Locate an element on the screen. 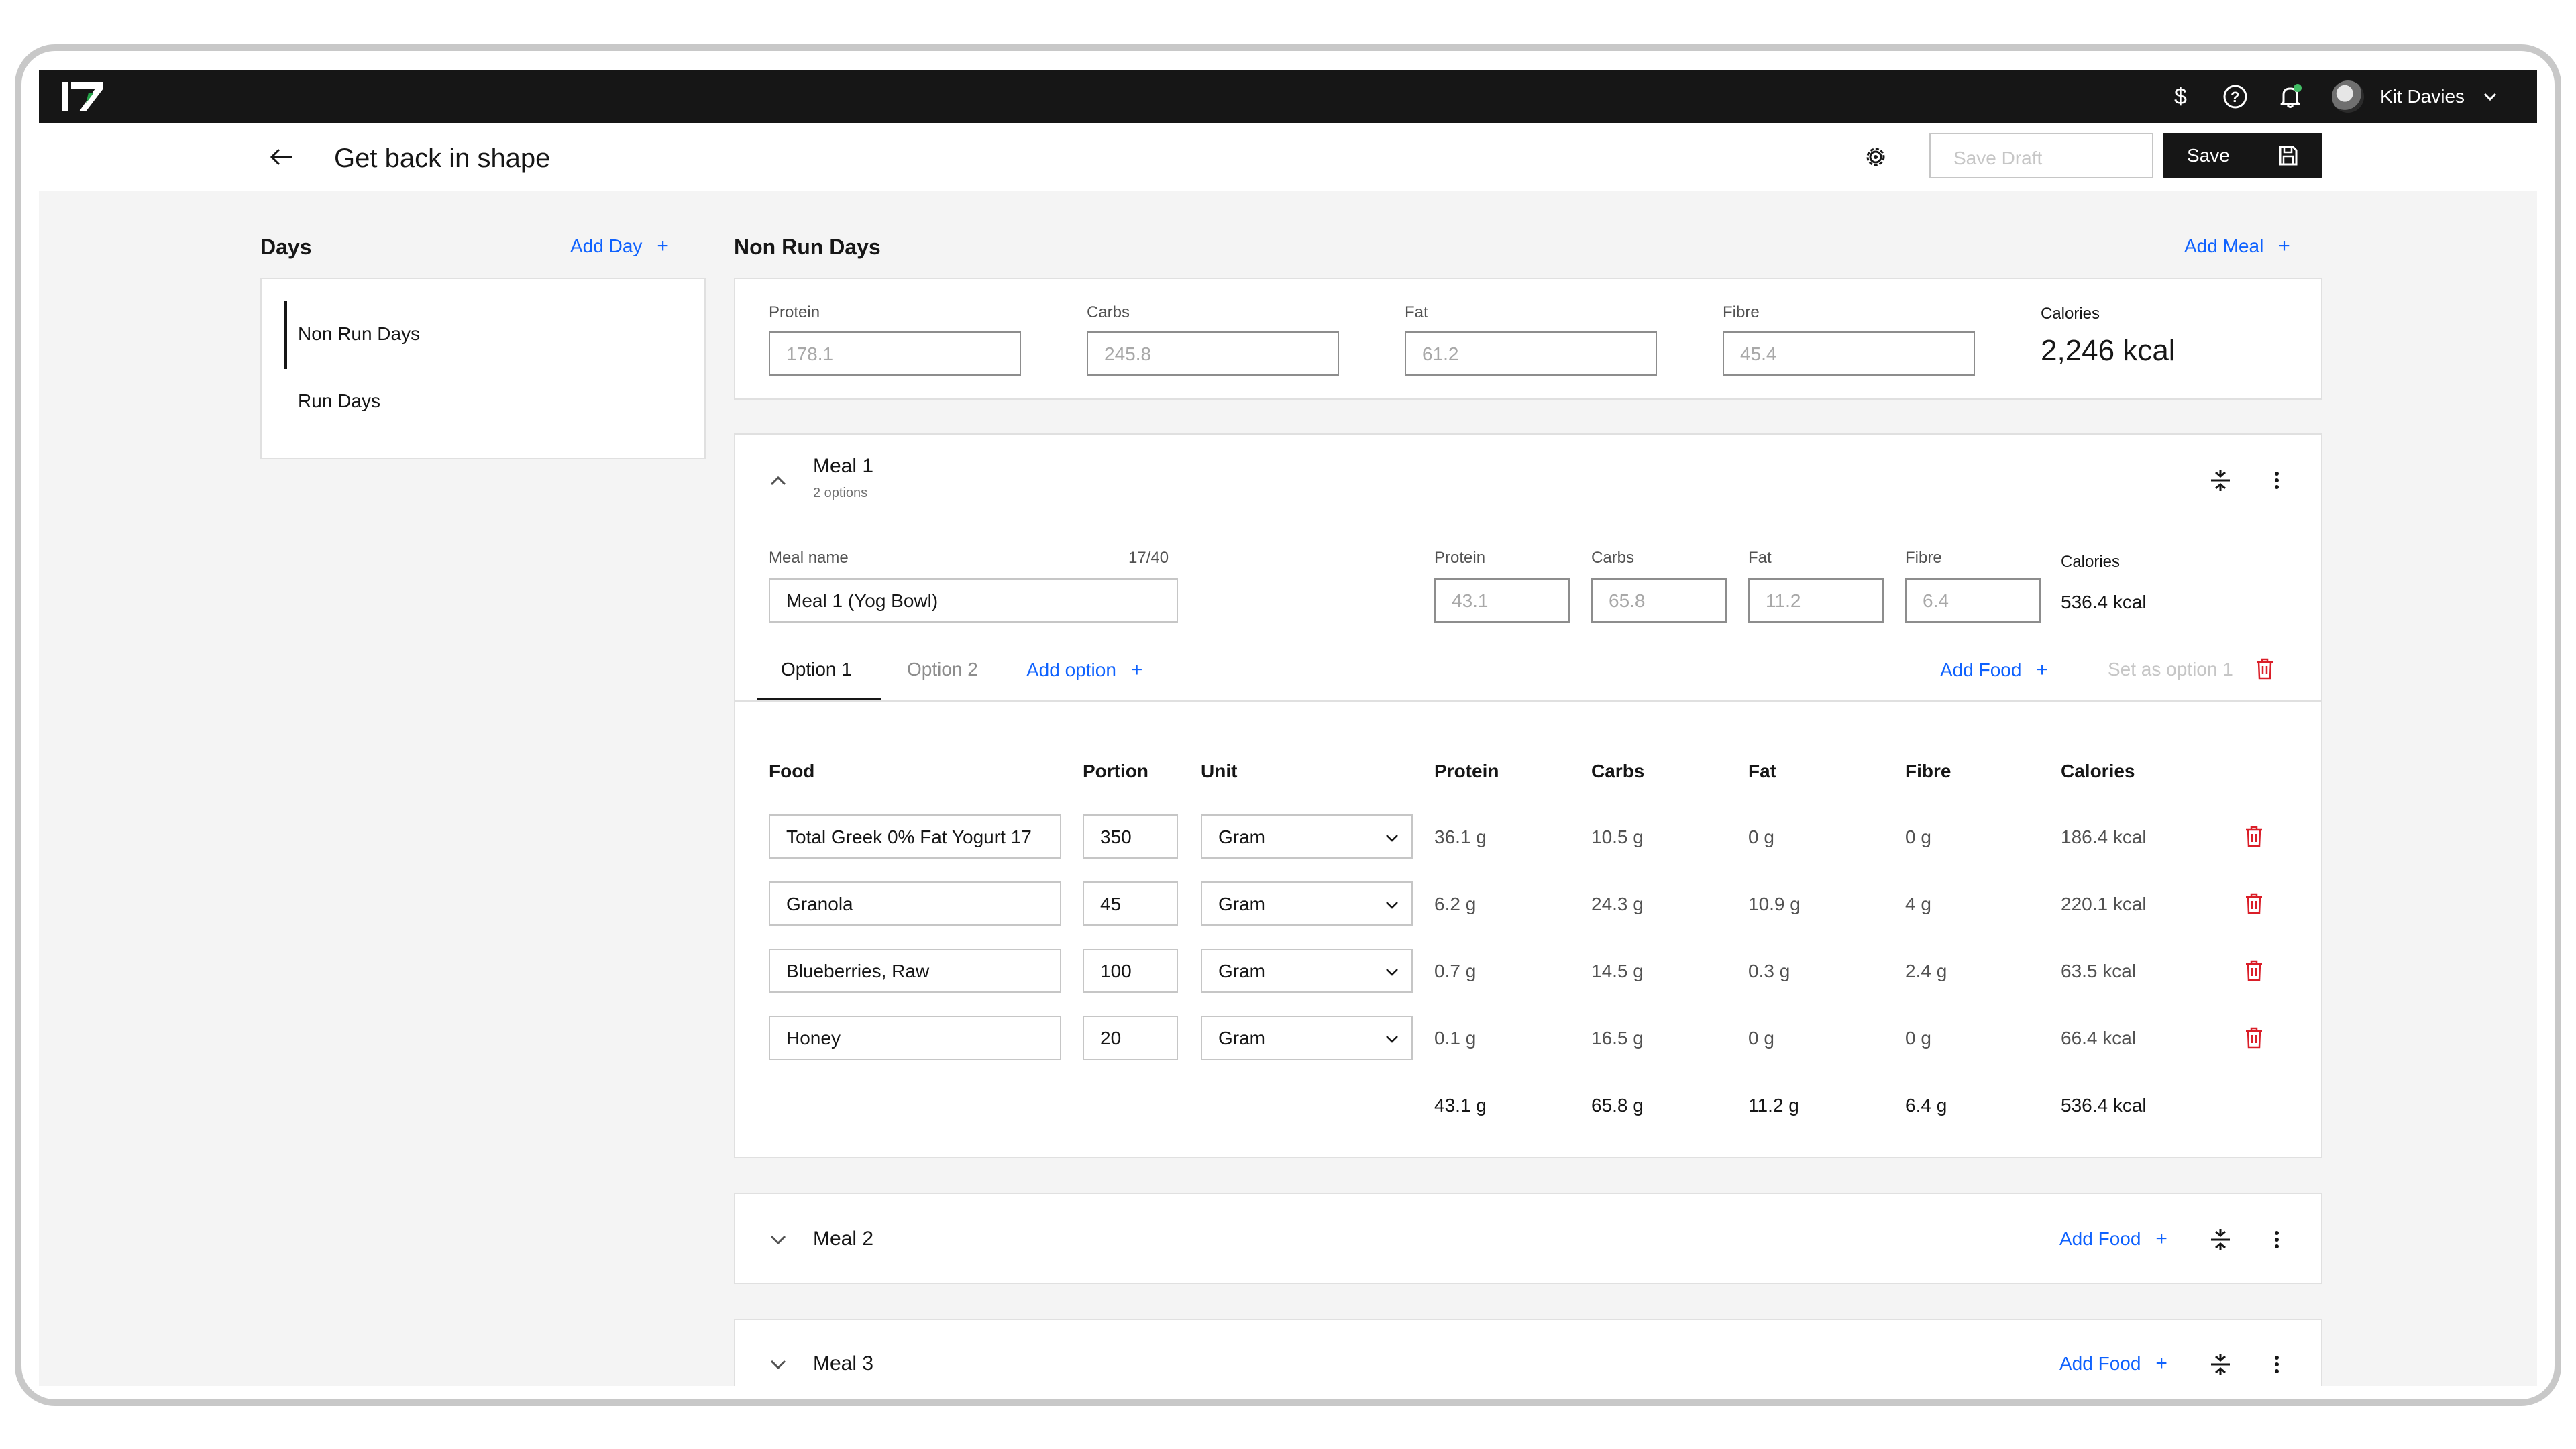 The width and height of the screenshot is (2576, 1449). add-option-button: Add option + is located at coordinates (1084, 670).